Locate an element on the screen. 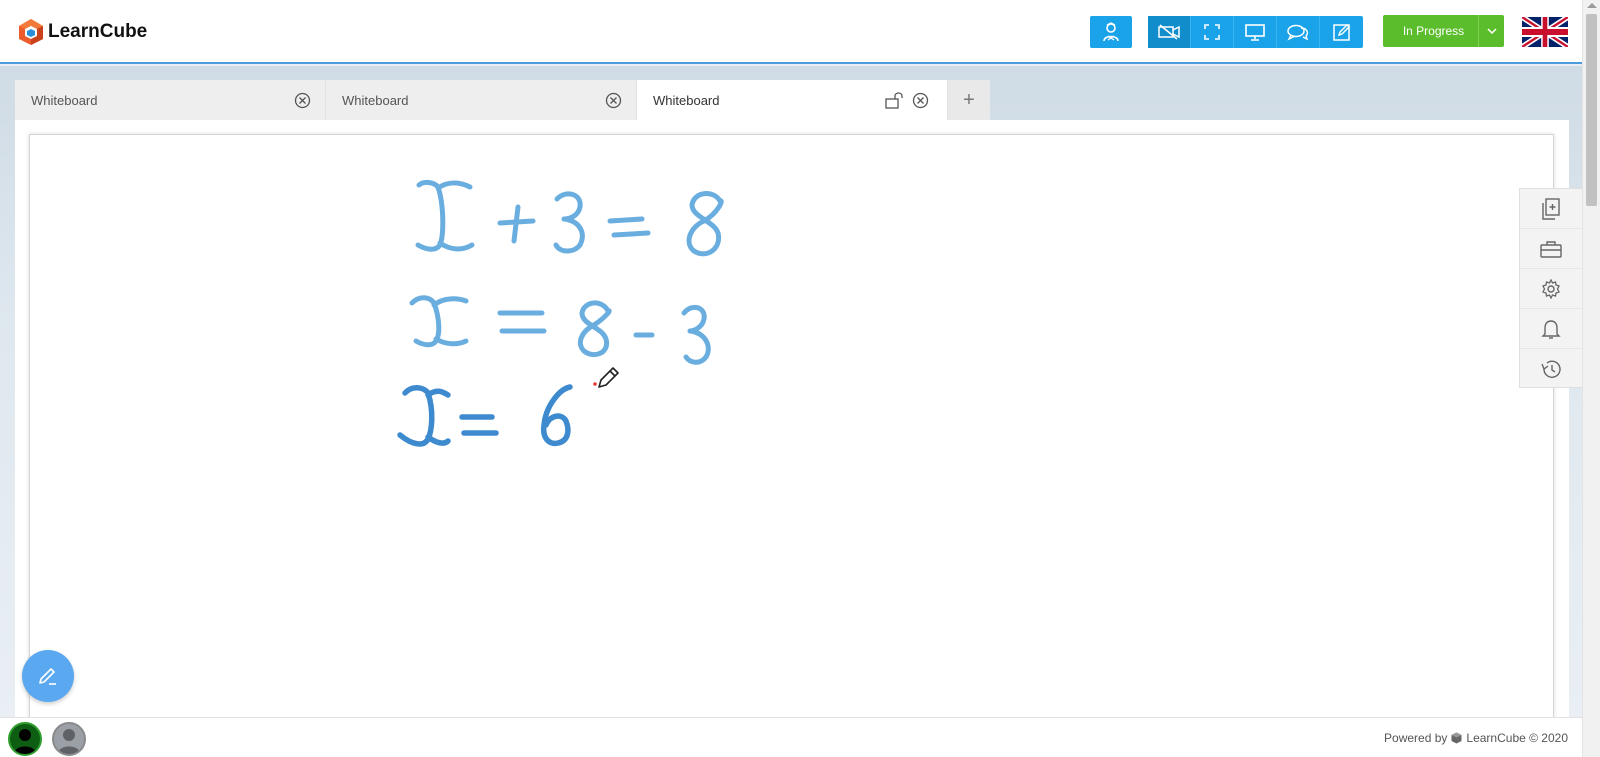 The image size is (1600, 757). video-off-icon is located at coordinates (1169, 32).